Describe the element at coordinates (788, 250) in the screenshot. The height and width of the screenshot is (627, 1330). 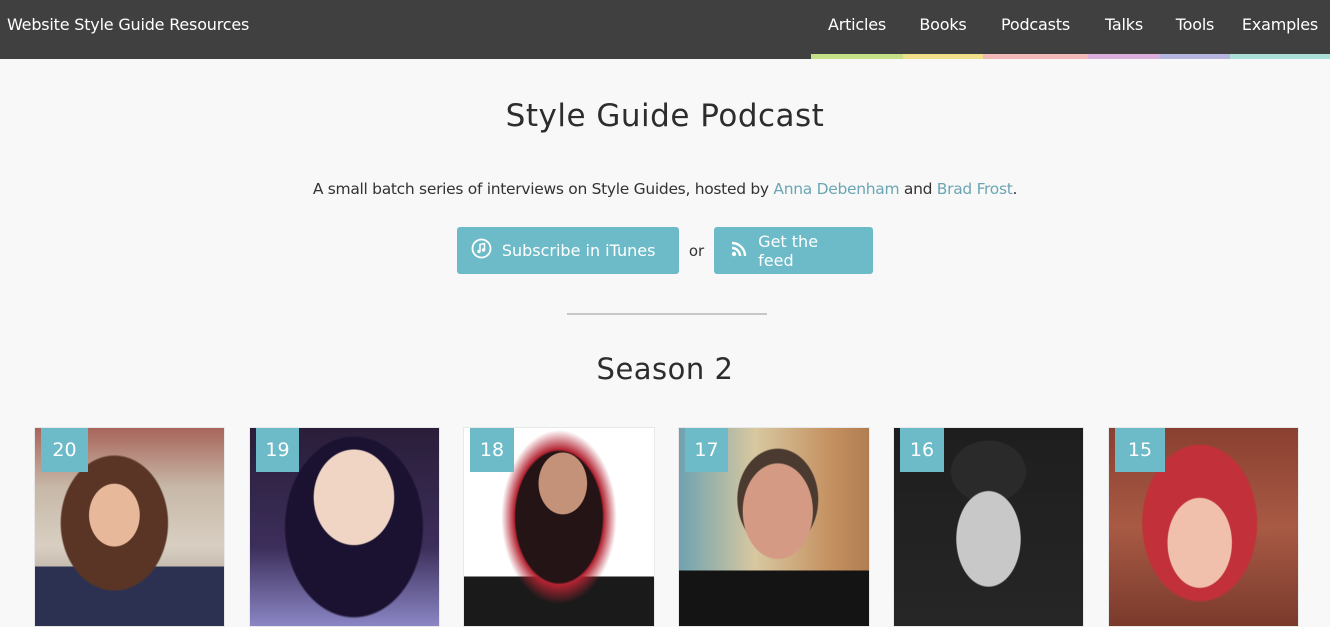
I see `get-feed-label: Get the feed` at that location.